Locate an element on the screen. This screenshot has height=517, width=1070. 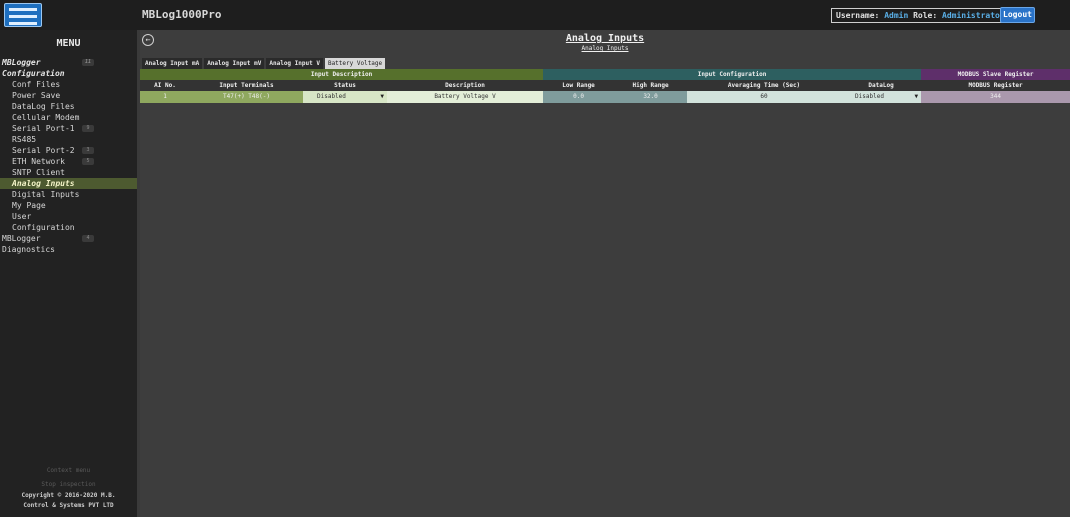
sidebar-item-power-save: Power Save is located at coordinates (68, 95).